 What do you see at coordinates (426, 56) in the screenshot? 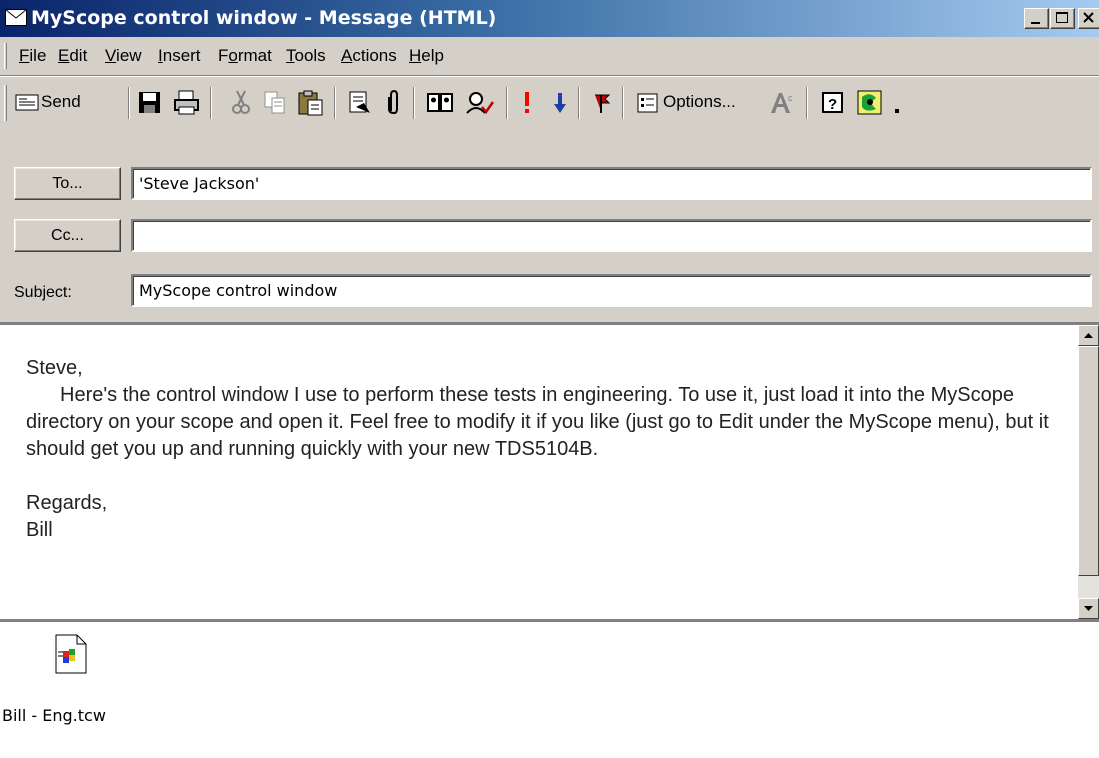
I see `menu-help: Help` at bounding box center [426, 56].